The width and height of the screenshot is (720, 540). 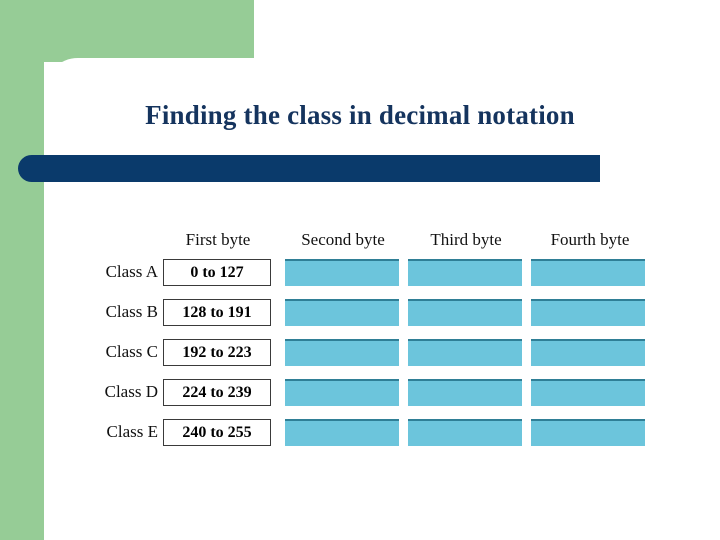 What do you see at coordinates (588, 352) in the screenshot?
I see `byte-cell-class-c-fourth` at bounding box center [588, 352].